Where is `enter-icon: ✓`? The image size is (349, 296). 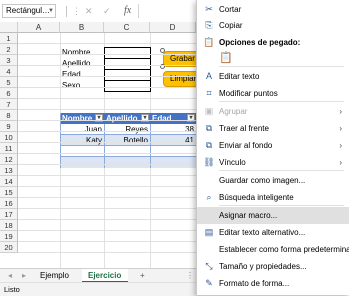 enter-icon: ✓ is located at coordinates (107, 11).